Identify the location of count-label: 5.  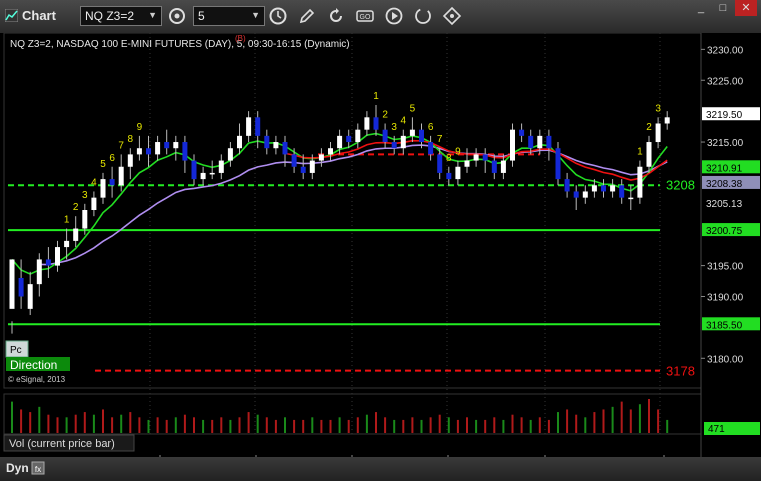
(413, 108).